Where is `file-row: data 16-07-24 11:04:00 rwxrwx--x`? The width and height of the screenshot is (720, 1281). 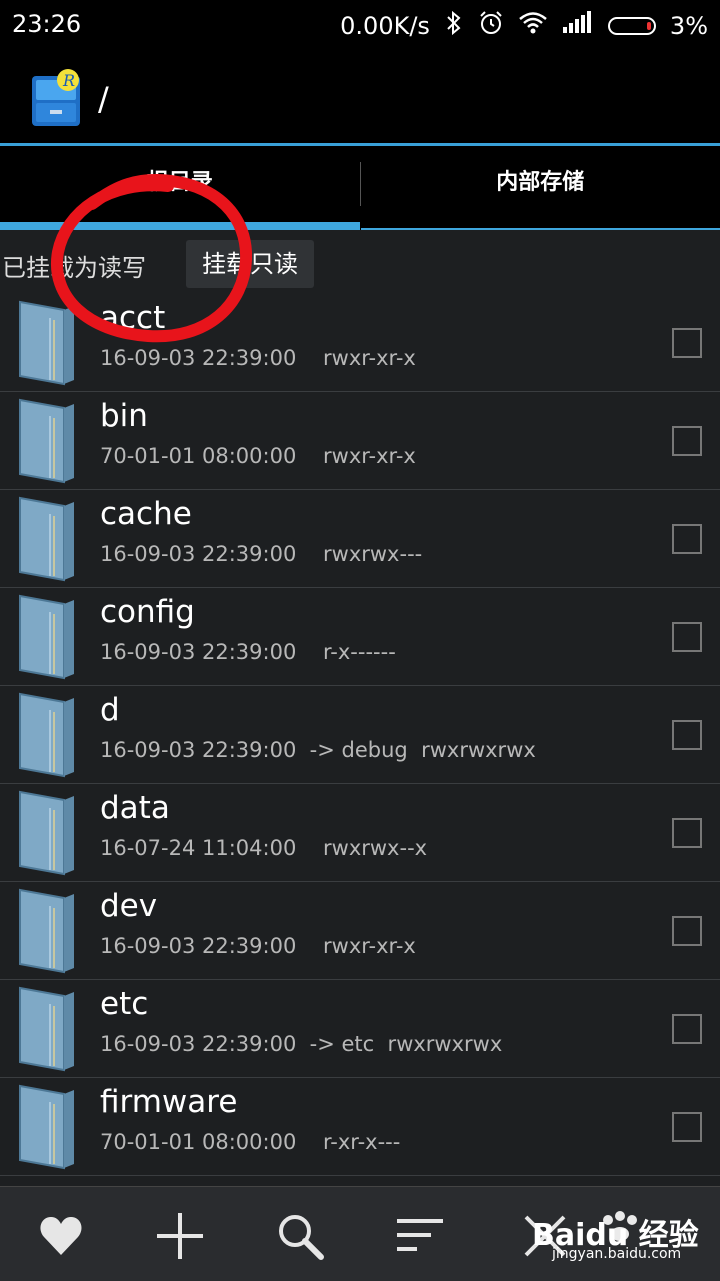
file-row: data 16-07-24 11:04:00 rwxrwx--x is located at coordinates (360, 833).